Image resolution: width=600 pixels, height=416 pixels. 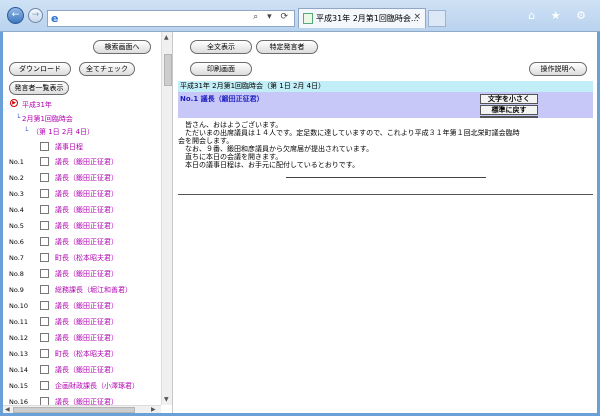 I want to click on speech-list-item: No.12 議長（鍛田正征君）, so click(x=86, y=339).